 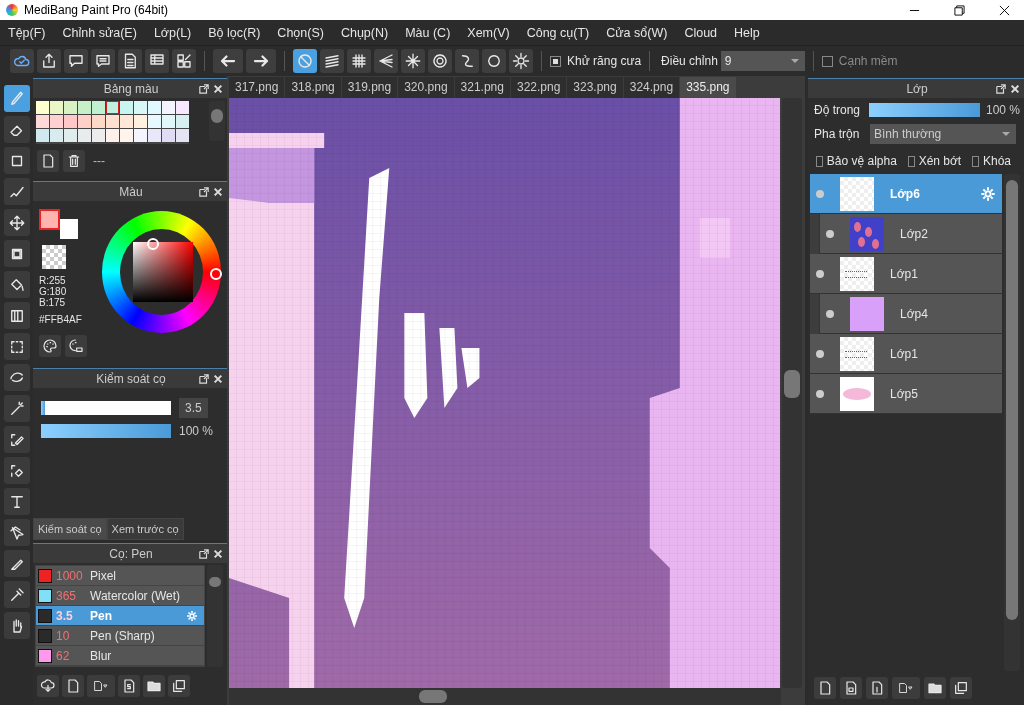 What do you see at coordinates (27, 32) in the screenshot?
I see `menu-item: Tệp(F)` at bounding box center [27, 32].